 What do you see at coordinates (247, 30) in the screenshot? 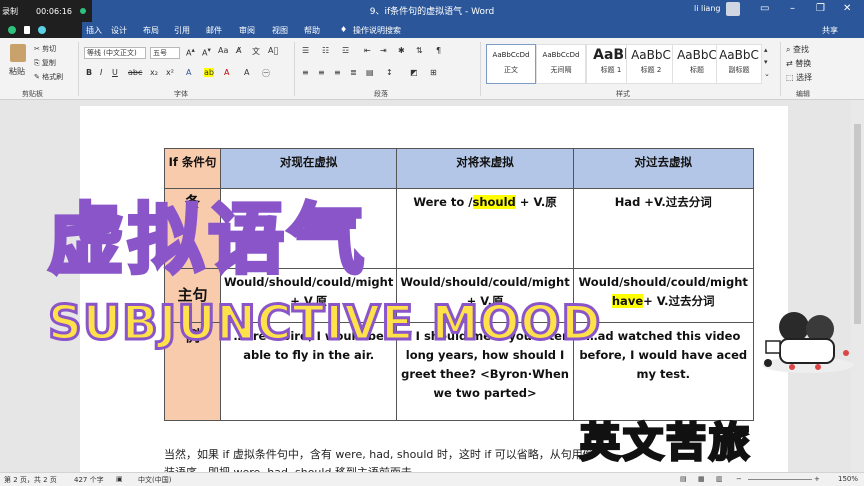
I see `tab-review: 审阅` at bounding box center [247, 30].